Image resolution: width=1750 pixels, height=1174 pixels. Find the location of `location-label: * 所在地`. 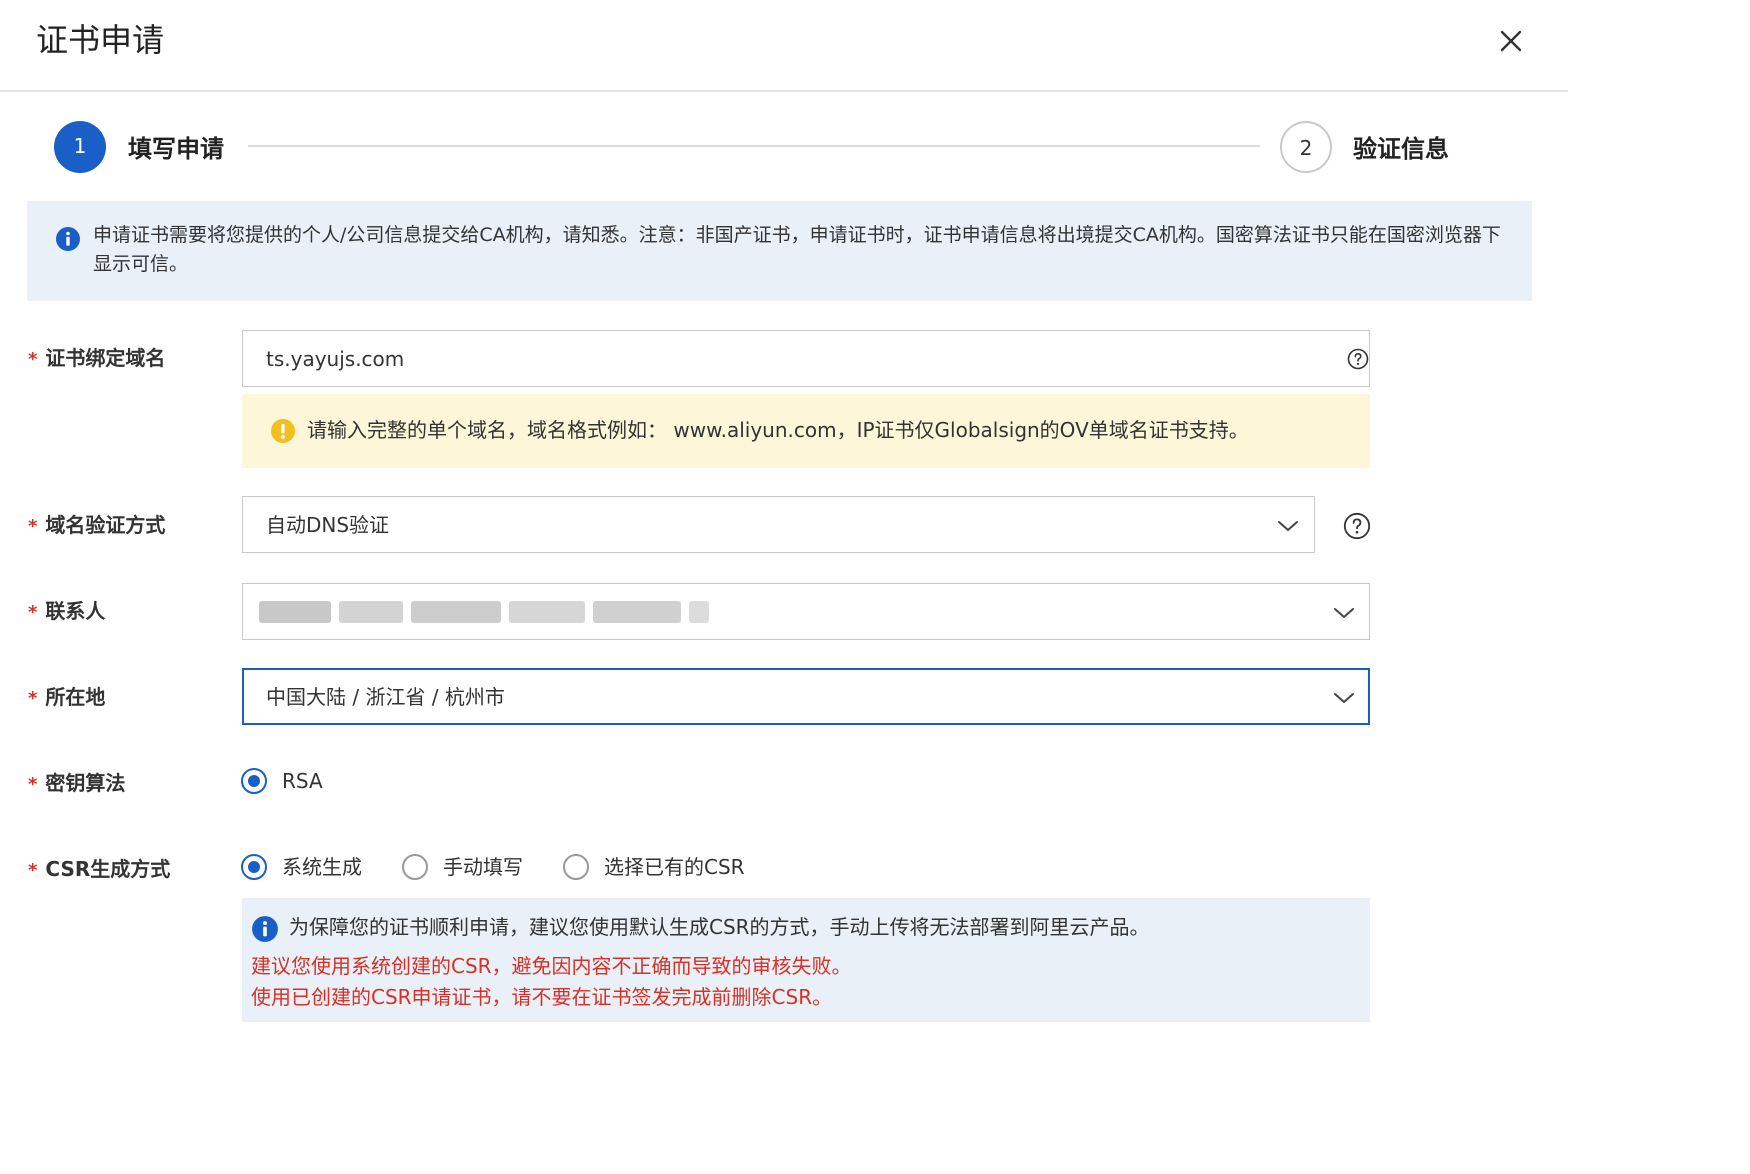

location-label: * 所在地 is located at coordinates (67, 697).